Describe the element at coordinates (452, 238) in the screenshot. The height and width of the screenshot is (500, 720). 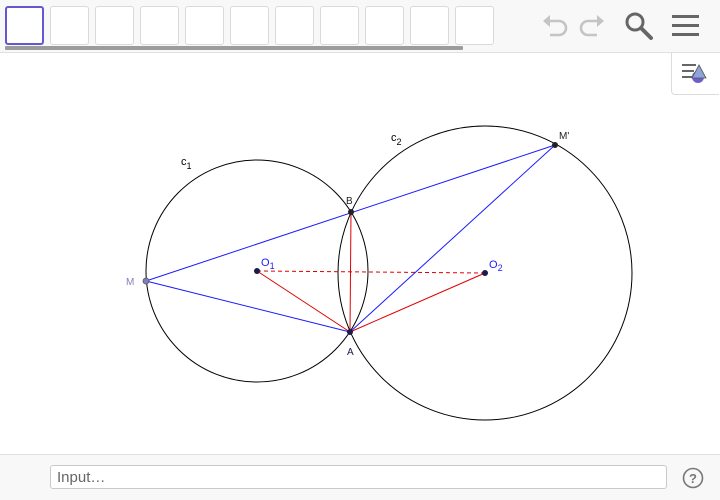
I see `segment-mprime-a` at that location.